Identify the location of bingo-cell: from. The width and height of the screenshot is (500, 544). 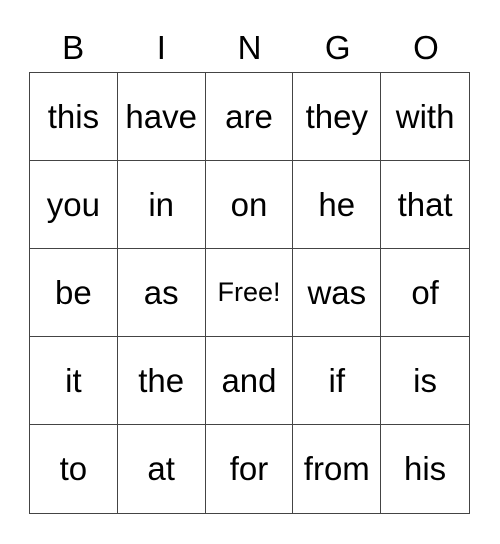
(337, 469).